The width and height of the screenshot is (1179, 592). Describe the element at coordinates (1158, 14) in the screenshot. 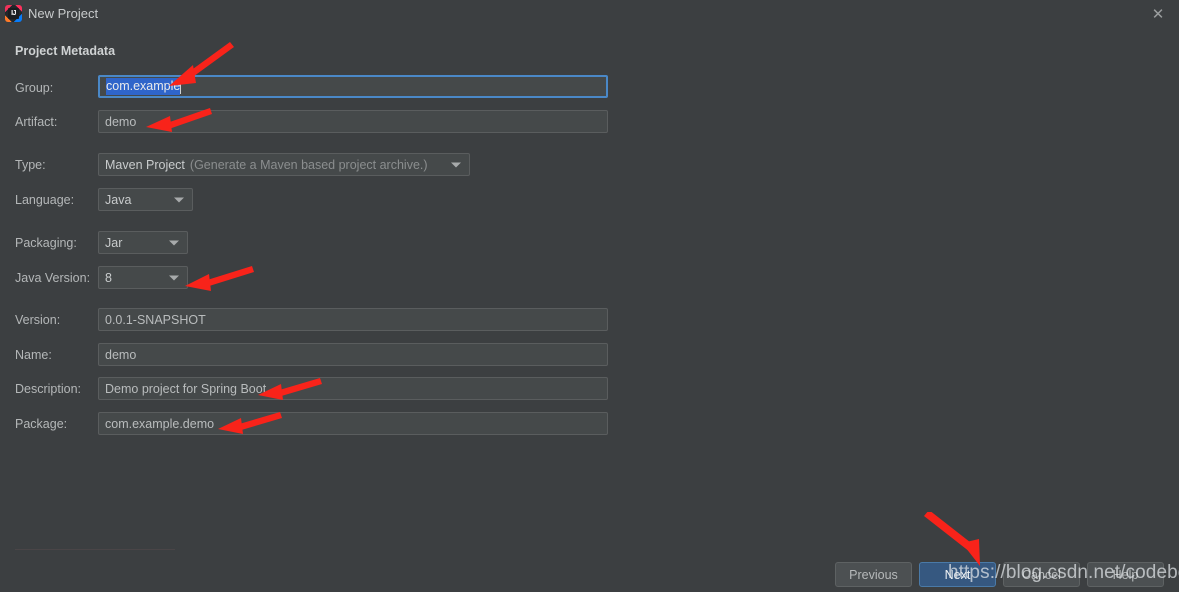

I see `close-icon: ✕` at that location.